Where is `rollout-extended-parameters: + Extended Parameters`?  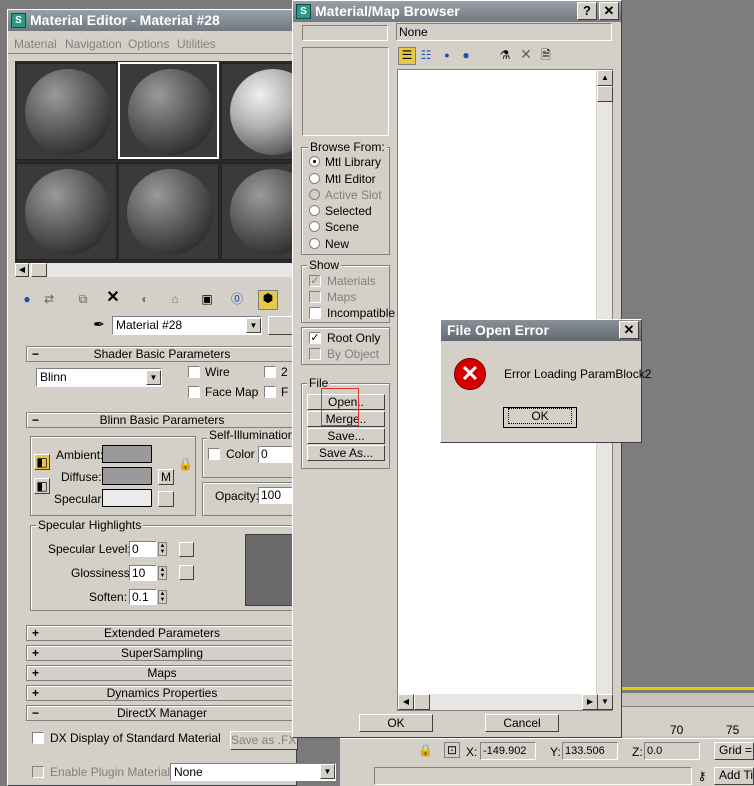
rollout-extended-parameters: + Extended Parameters is located at coordinates (162, 633).